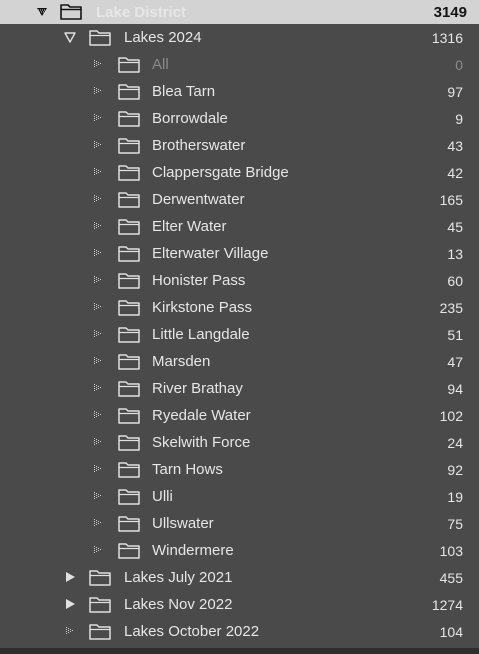 The width and height of the screenshot is (479, 654). What do you see at coordinates (239, 469) in the screenshot?
I see `folder-row-tarn-hows: Tarn Hows 92` at bounding box center [239, 469].